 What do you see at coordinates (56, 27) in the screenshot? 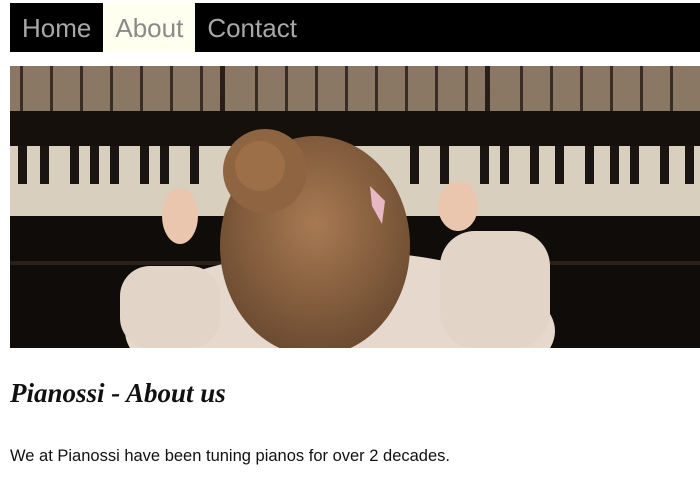
I see `nav-home-link: Home` at bounding box center [56, 27].